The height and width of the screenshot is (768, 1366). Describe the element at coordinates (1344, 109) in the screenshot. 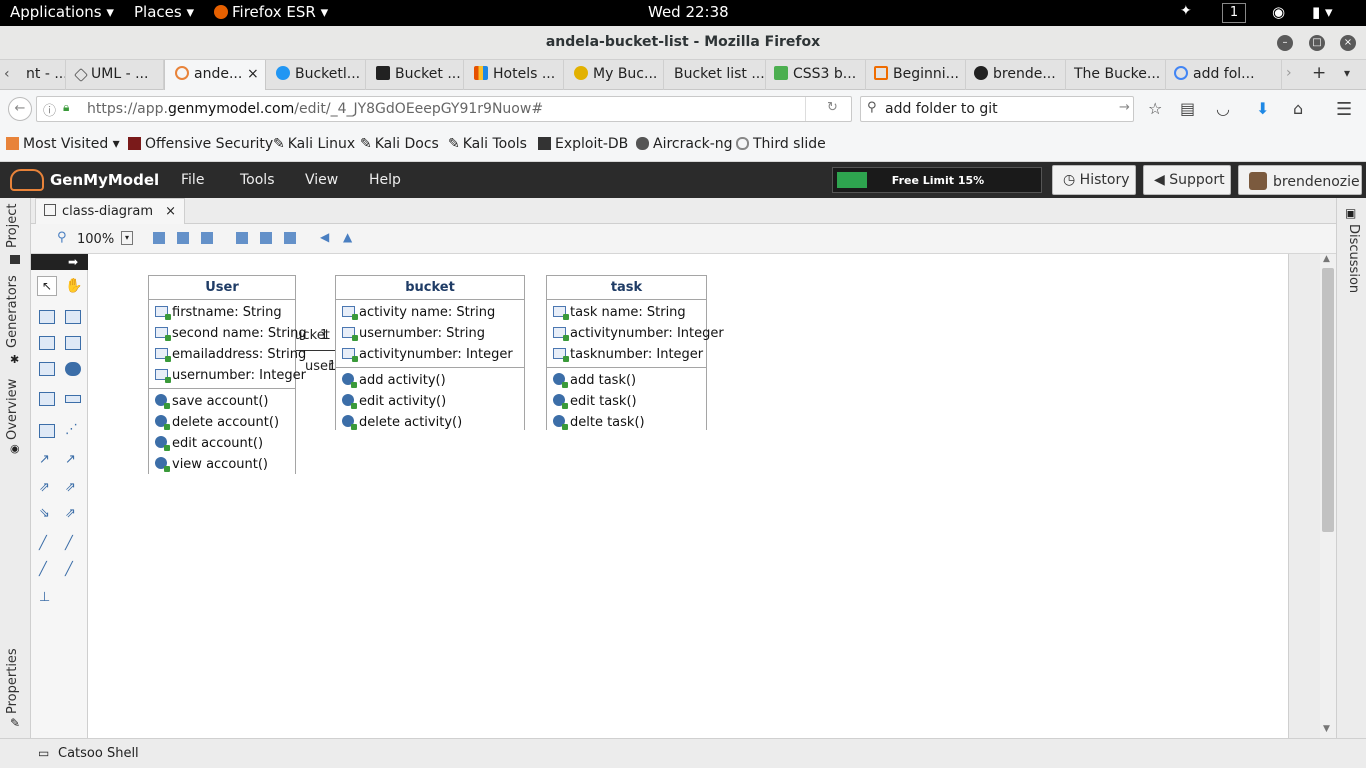

I see `hamburger-menu-icon: ☰` at that location.